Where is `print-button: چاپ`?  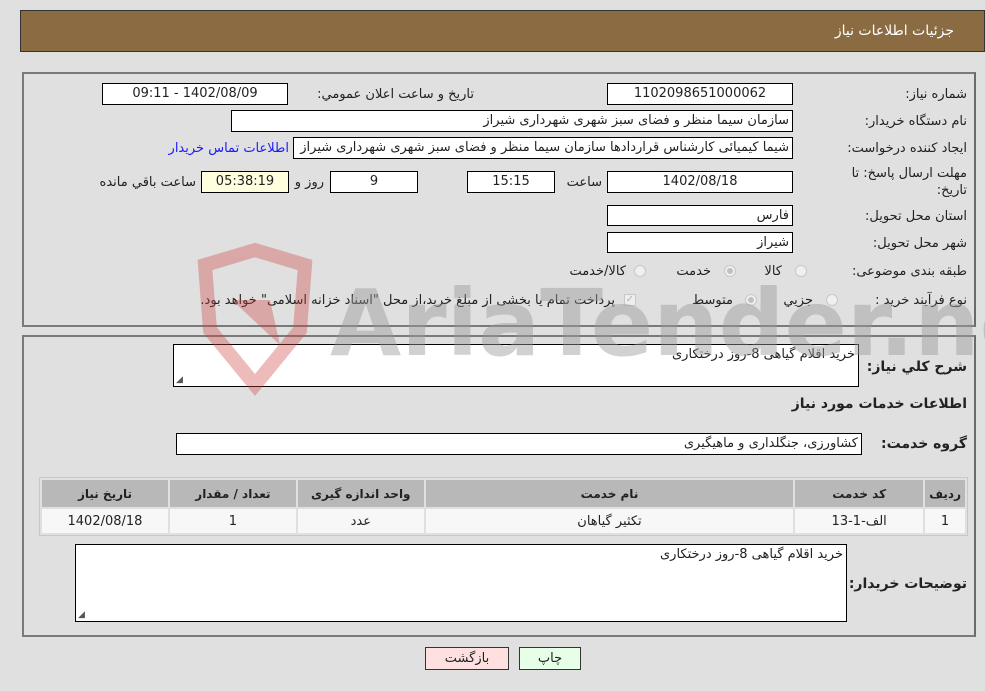
print-button: چاپ is located at coordinates (550, 658).